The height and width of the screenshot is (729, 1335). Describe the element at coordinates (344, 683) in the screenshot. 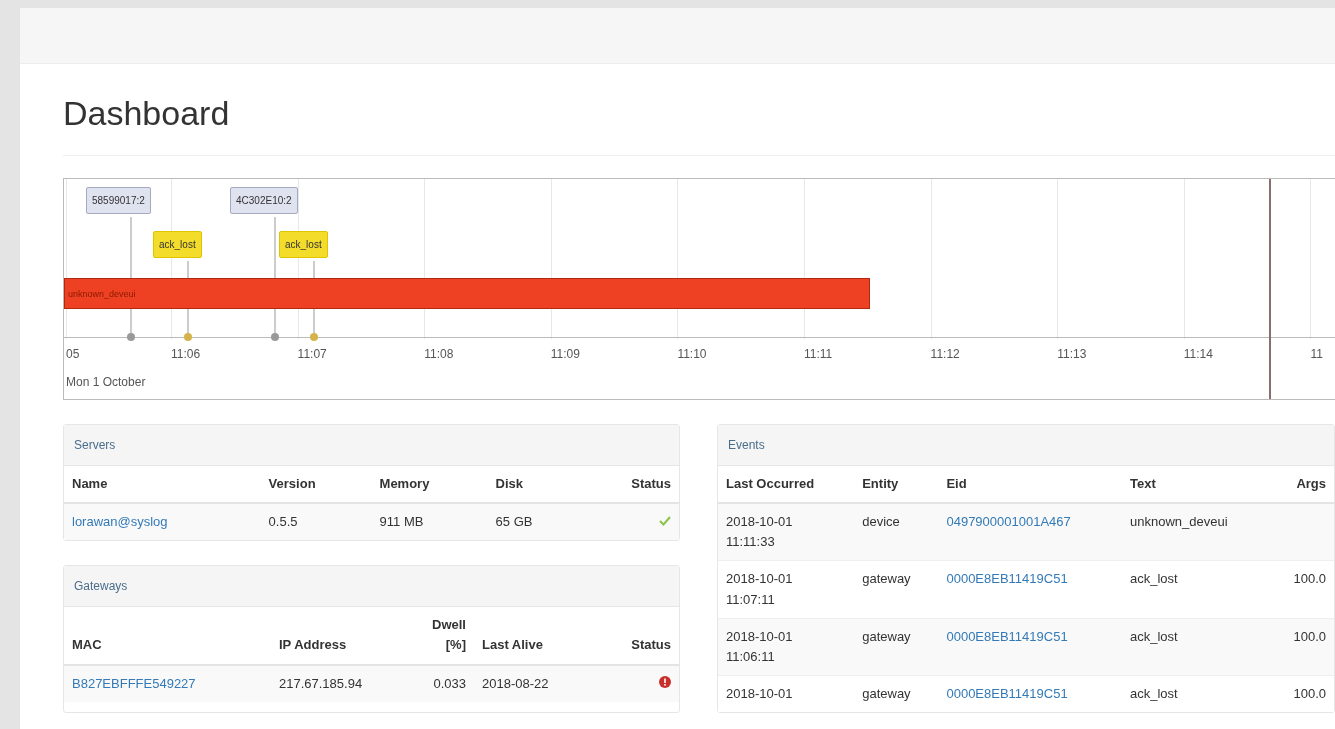

I see `table-cell: 217.67.185.94` at that location.